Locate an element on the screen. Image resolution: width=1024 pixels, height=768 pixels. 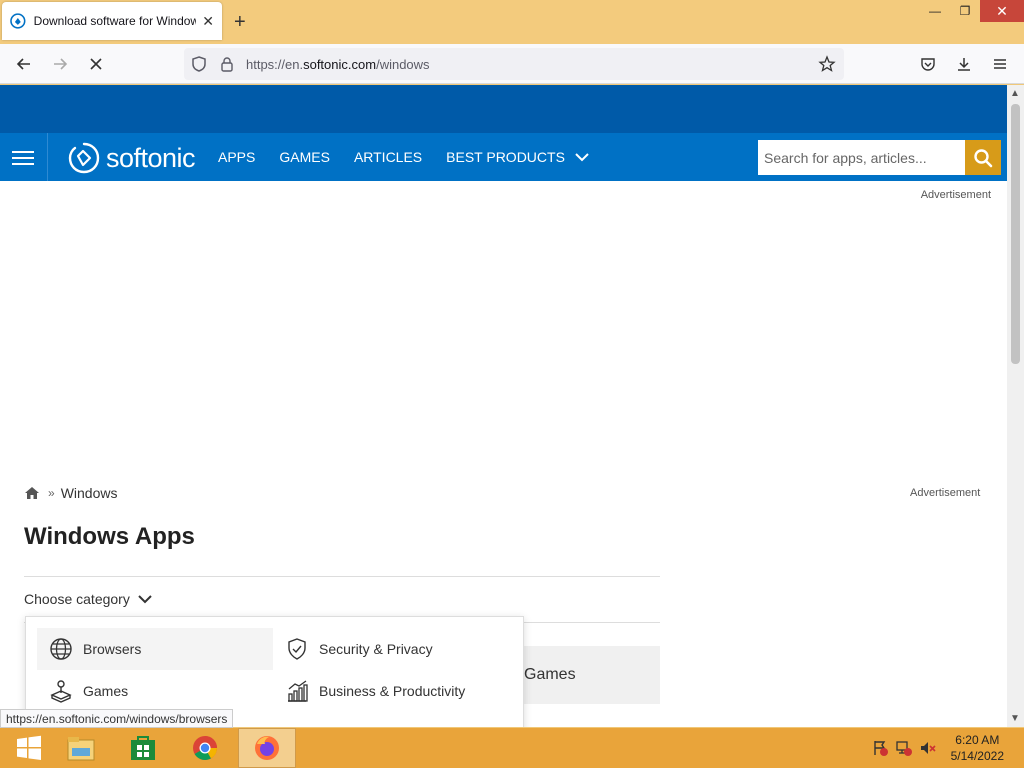
chrome-icon is located at coordinates (205, 748).